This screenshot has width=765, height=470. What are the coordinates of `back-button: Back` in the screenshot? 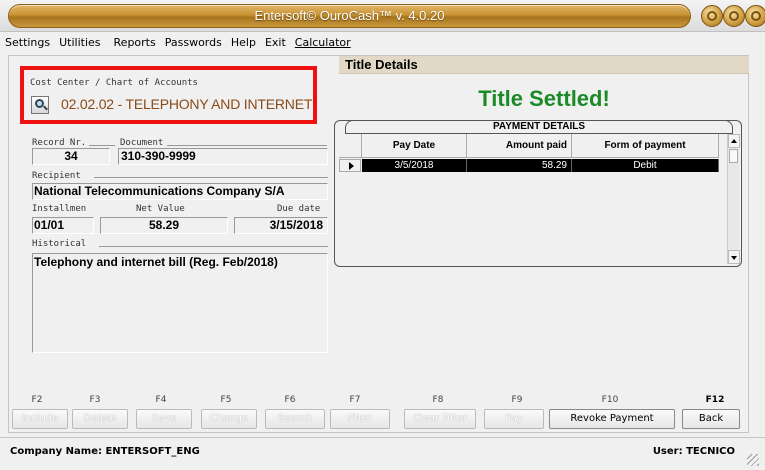 It's located at (711, 419).